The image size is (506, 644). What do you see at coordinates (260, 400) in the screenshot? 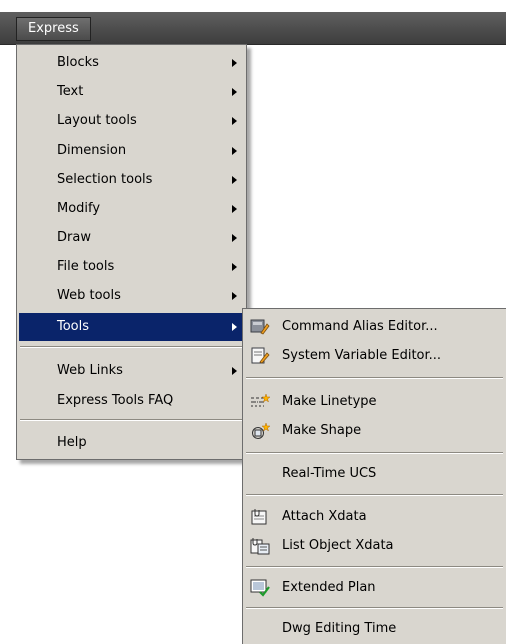
I see `linetype-icon` at bounding box center [260, 400].